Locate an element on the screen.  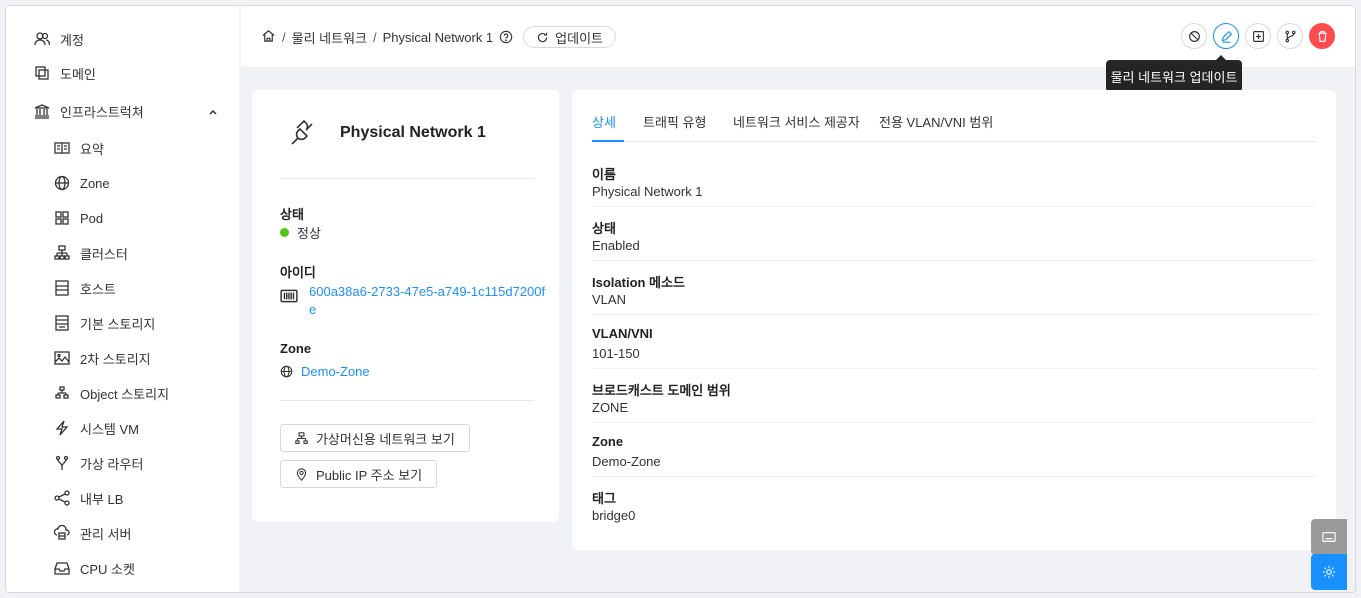
sidebar-item-clusters: 클러스터 is located at coordinates (123, 253).